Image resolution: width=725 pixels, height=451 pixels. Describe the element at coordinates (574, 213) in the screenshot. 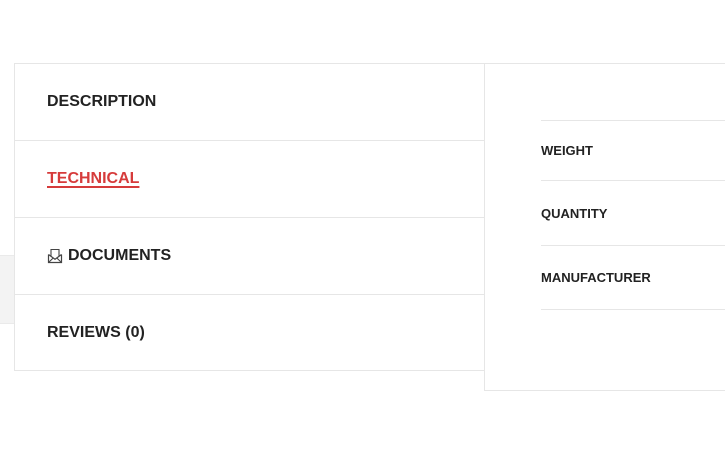

I see `spec-label-quantity: QUANTITY` at that location.